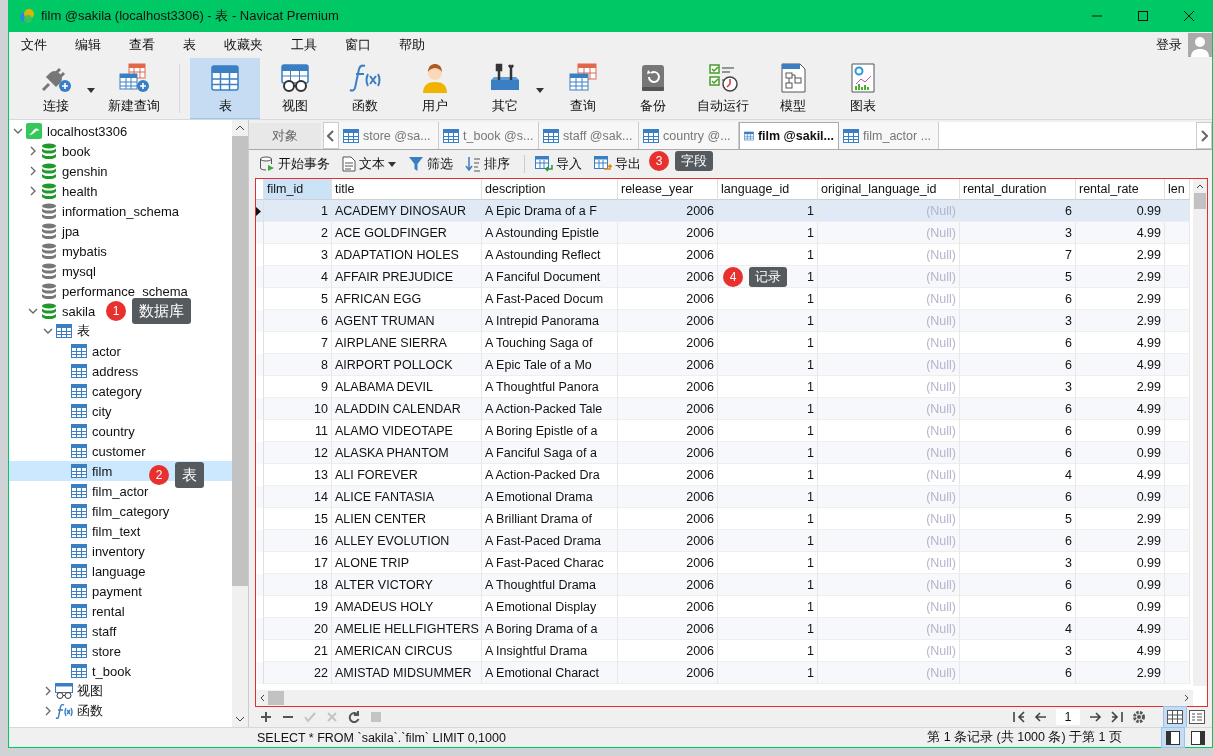 This screenshot has width=1213, height=756. I want to click on tree-item: language, so click(102, 571).